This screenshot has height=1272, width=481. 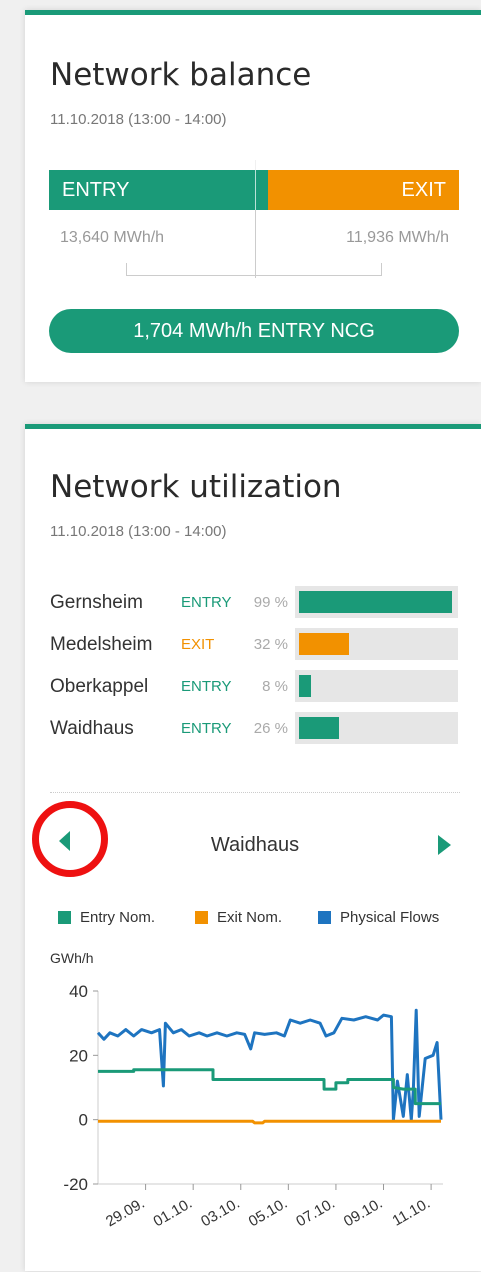 What do you see at coordinates (101, 644) in the screenshot?
I see `station-name: Medelsheim` at bounding box center [101, 644].